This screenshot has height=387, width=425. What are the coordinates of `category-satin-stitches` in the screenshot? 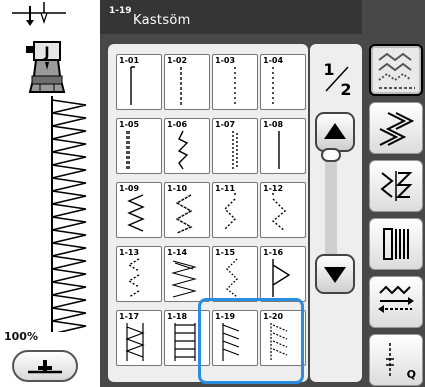 It's located at (396, 186).